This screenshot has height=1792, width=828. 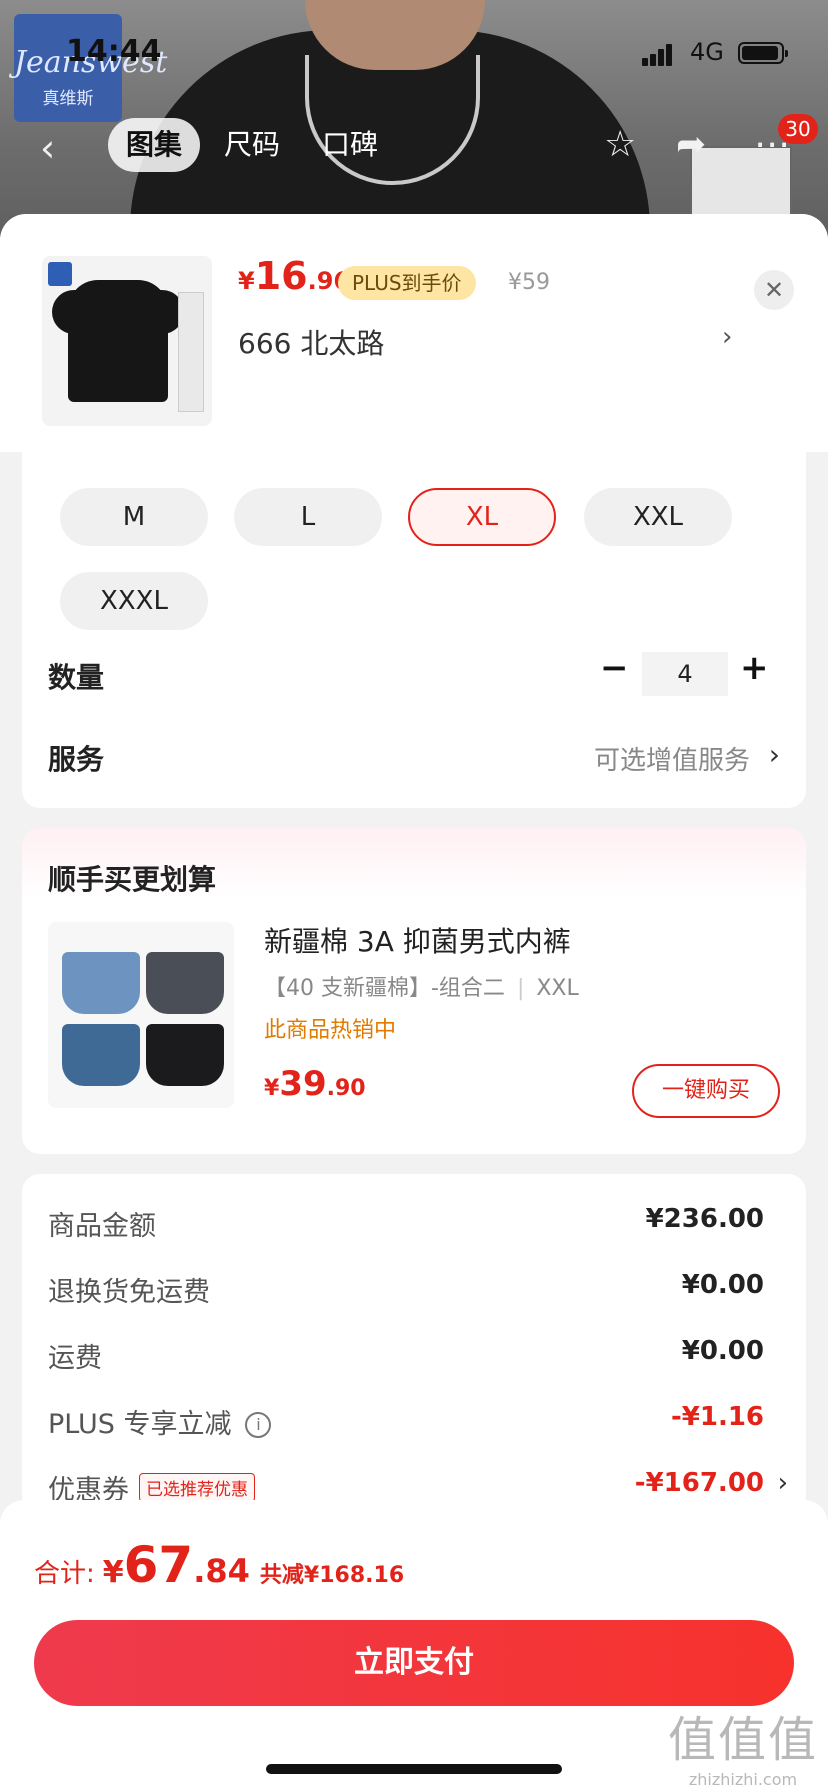 What do you see at coordinates (658, 517) in the screenshot?
I see `size-option-xxl: XXL` at bounding box center [658, 517].